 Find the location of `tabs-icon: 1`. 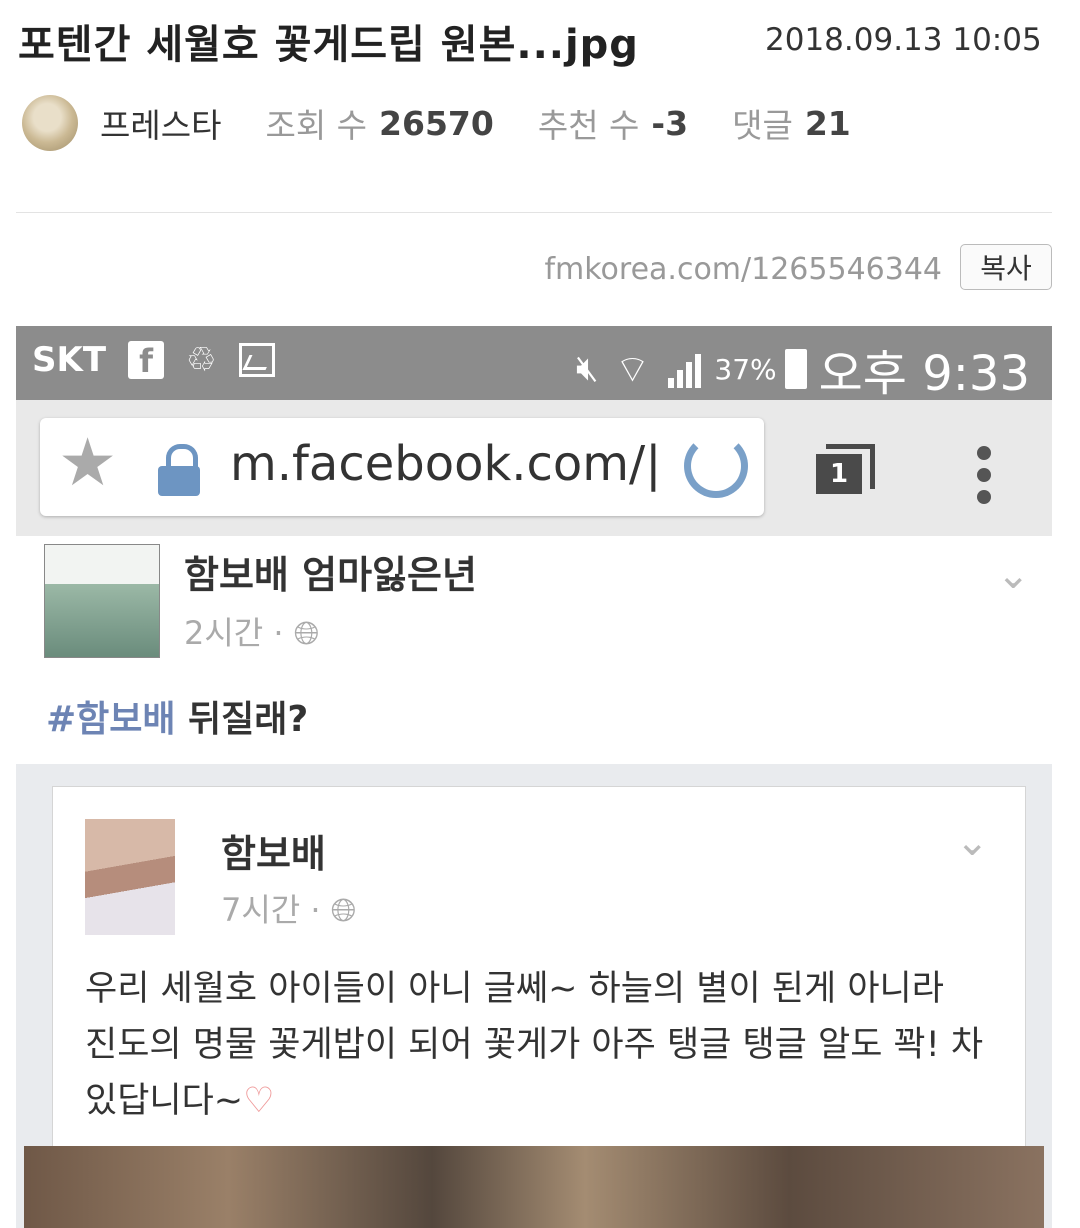

tabs-icon: 1 is located at coordinates (845, 469).